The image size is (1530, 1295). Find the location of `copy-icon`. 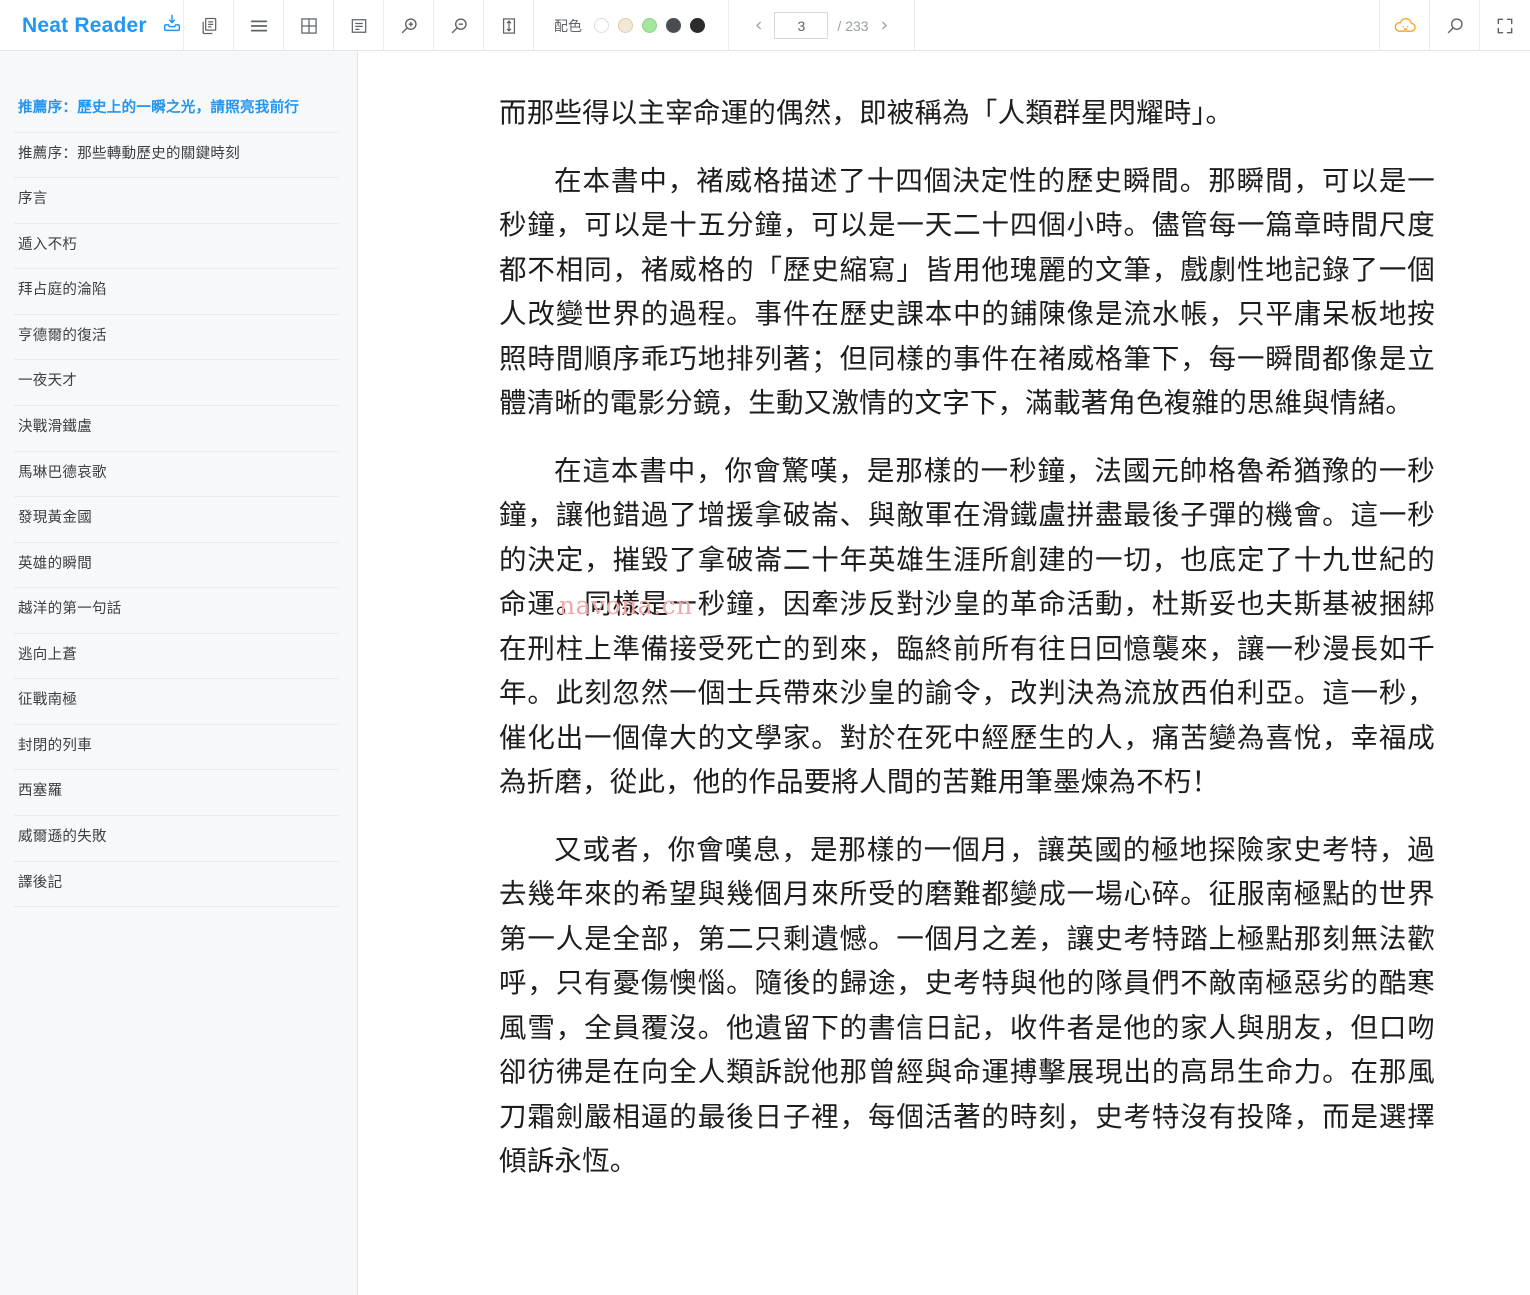

copy-icon is located at coordinates (209, 25).